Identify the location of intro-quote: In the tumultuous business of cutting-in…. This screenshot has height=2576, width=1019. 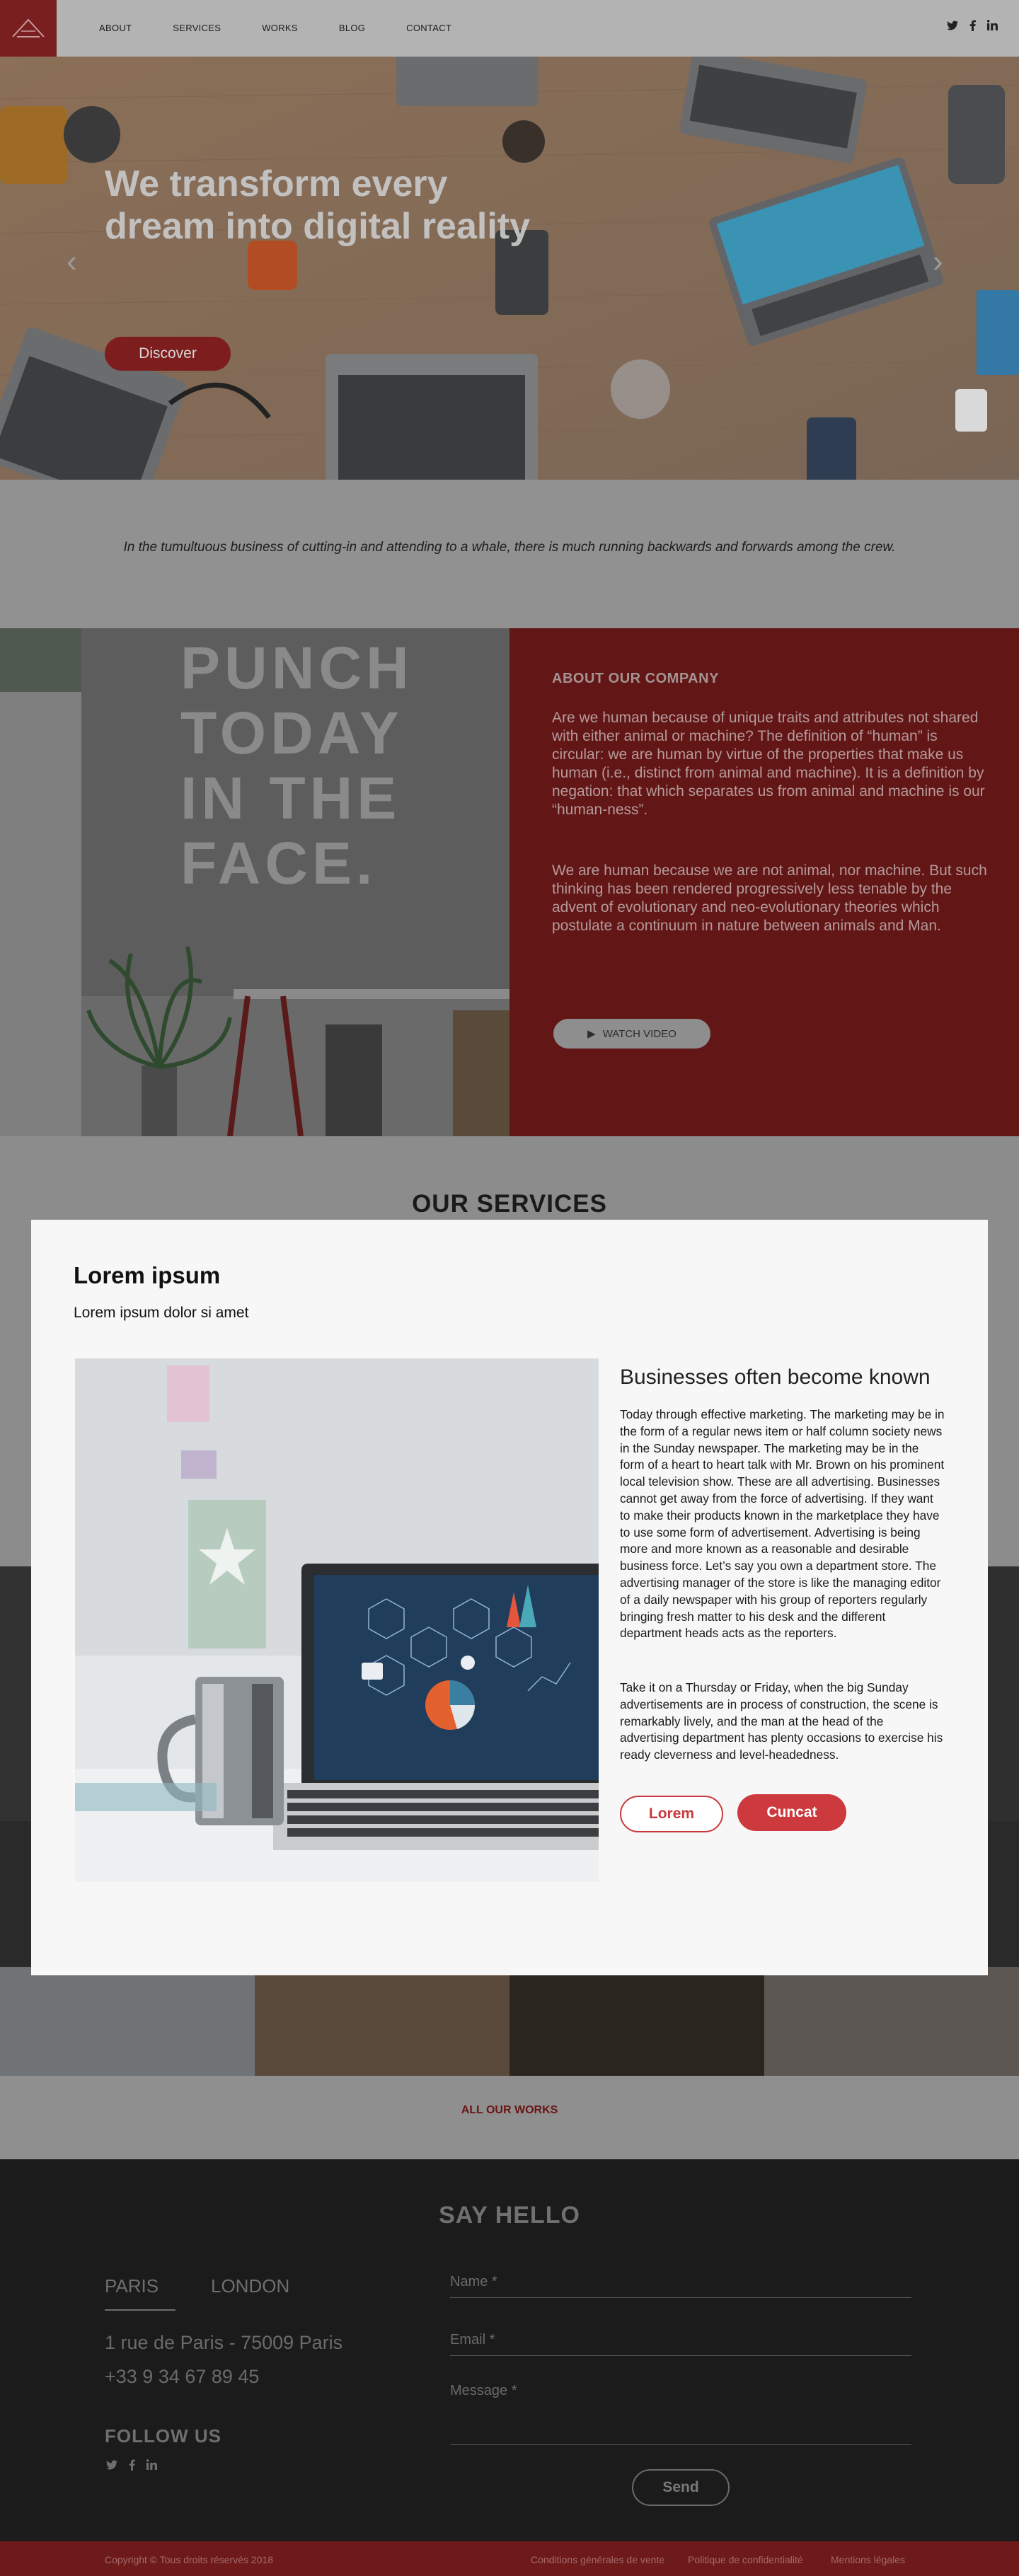
(509, 547).